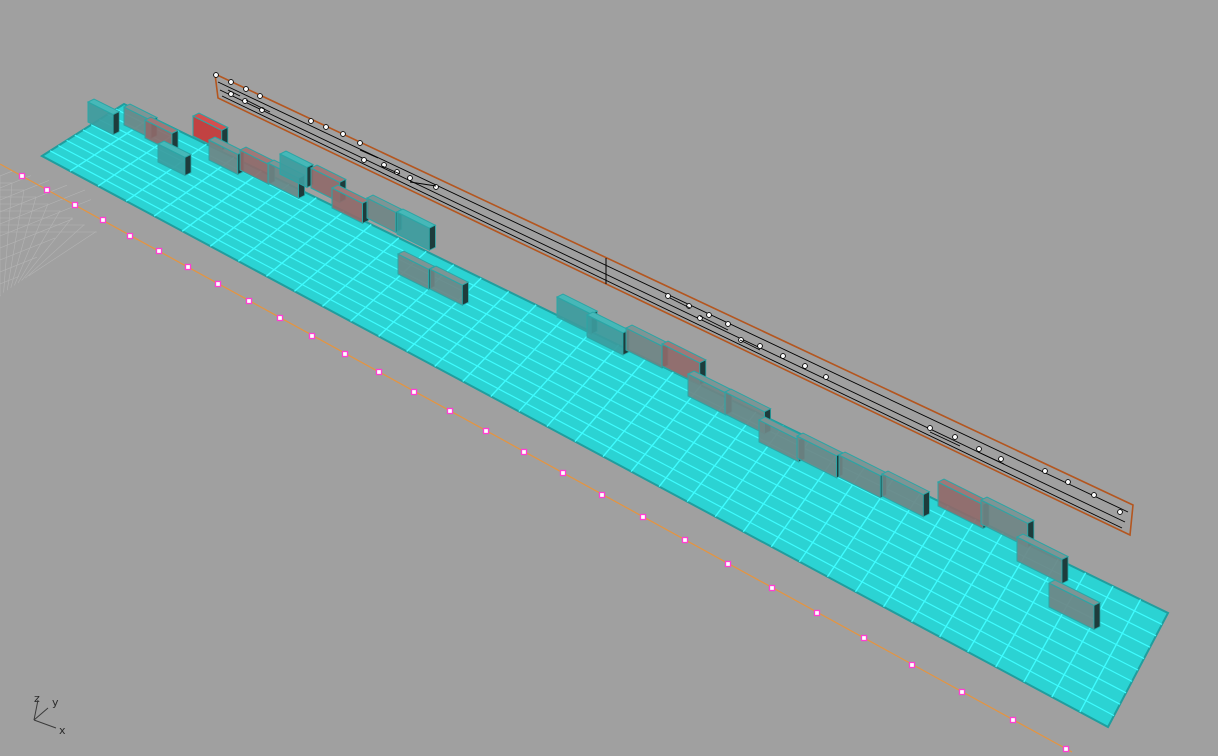 This screenshot has width=1218, height=756. I want to click on x-axis-label: x, so click(62, 730).